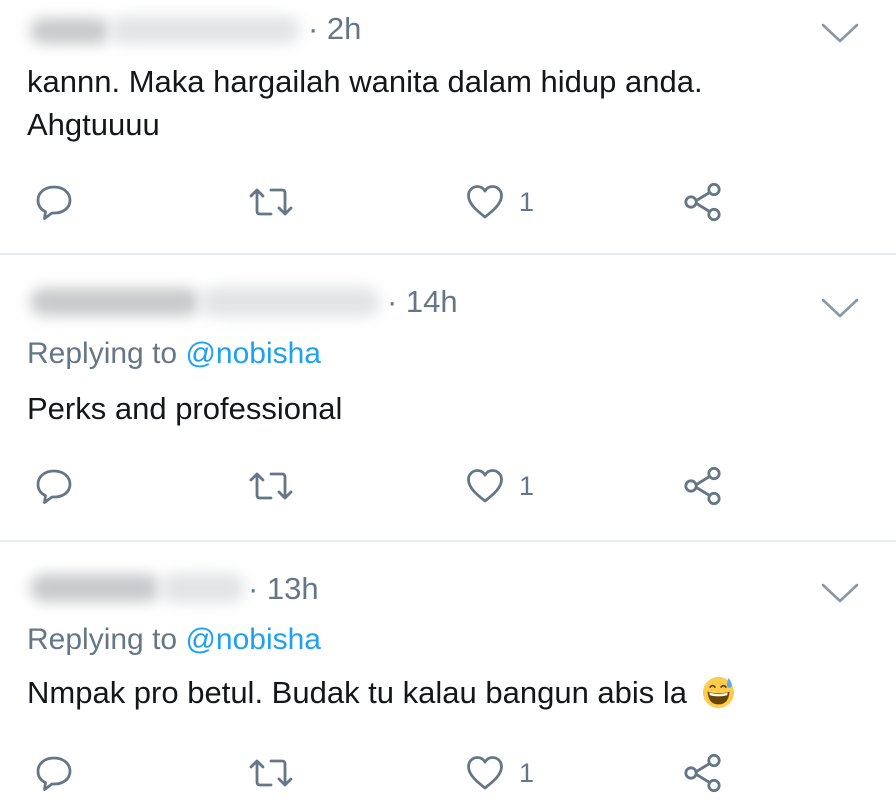 This screenshot has height=809, width=896. Describe the element at coordinates (185, 408) in the screenshot. I see `tweet-text-line: Perks and professional` at that location.